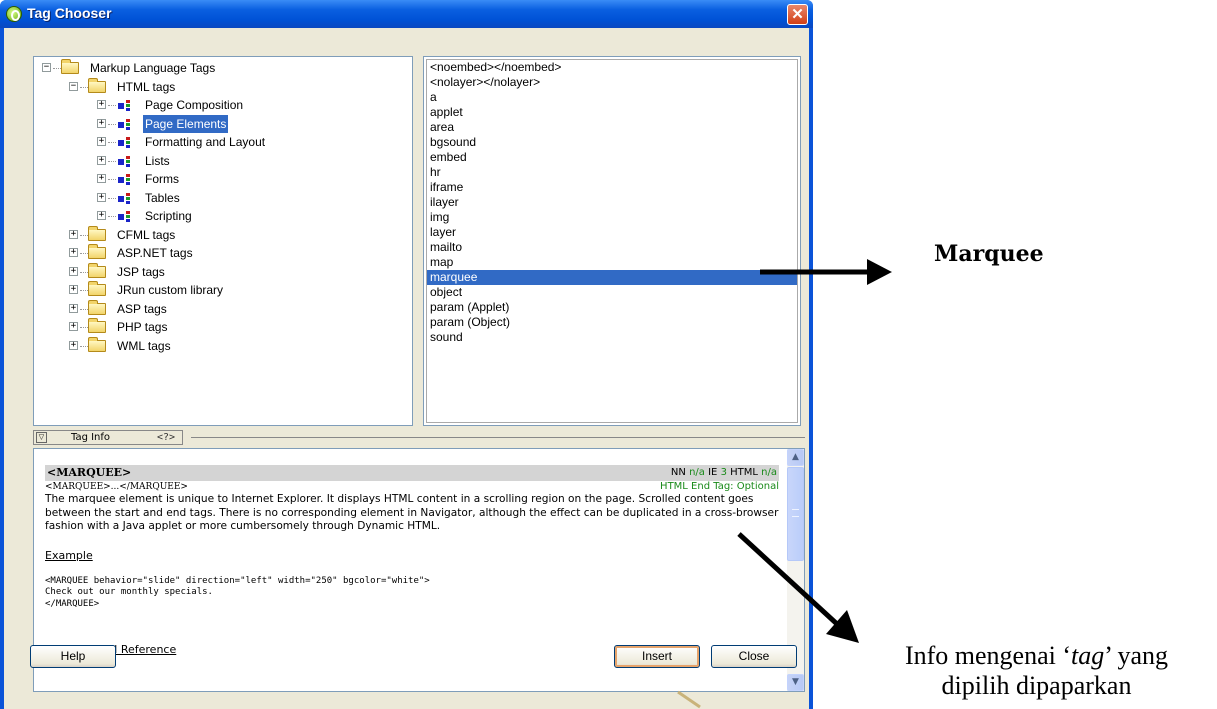  What do you see at coordinates (719, 486) in the screenshot?
I see `end-tag-note: HTML End Tag: Optional` at bounding box center [719, 486].